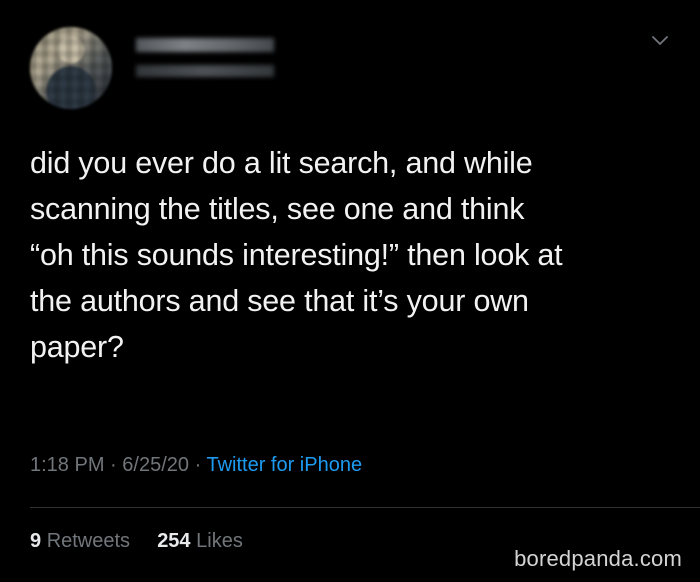  I want to click on tweet-time: 1:18 PM, so click(67, 465).